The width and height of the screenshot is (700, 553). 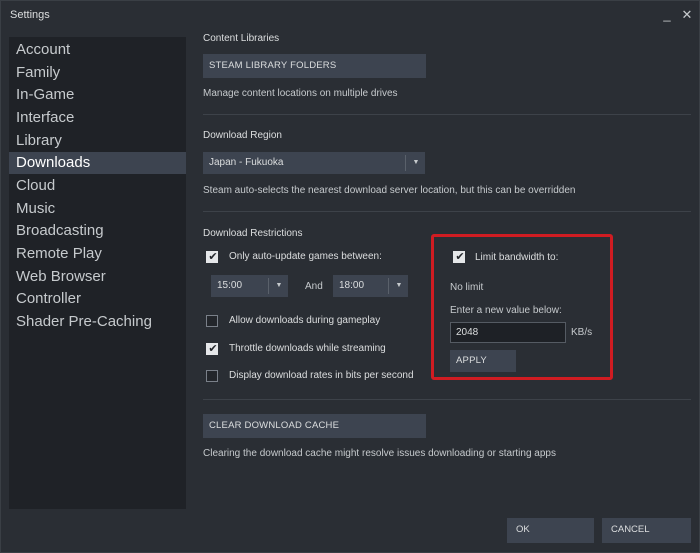 What do you see at coordinates (212, 376) in the screenshot?
I see `bits-per-second-checkbox` at bounding box center [212, 376].